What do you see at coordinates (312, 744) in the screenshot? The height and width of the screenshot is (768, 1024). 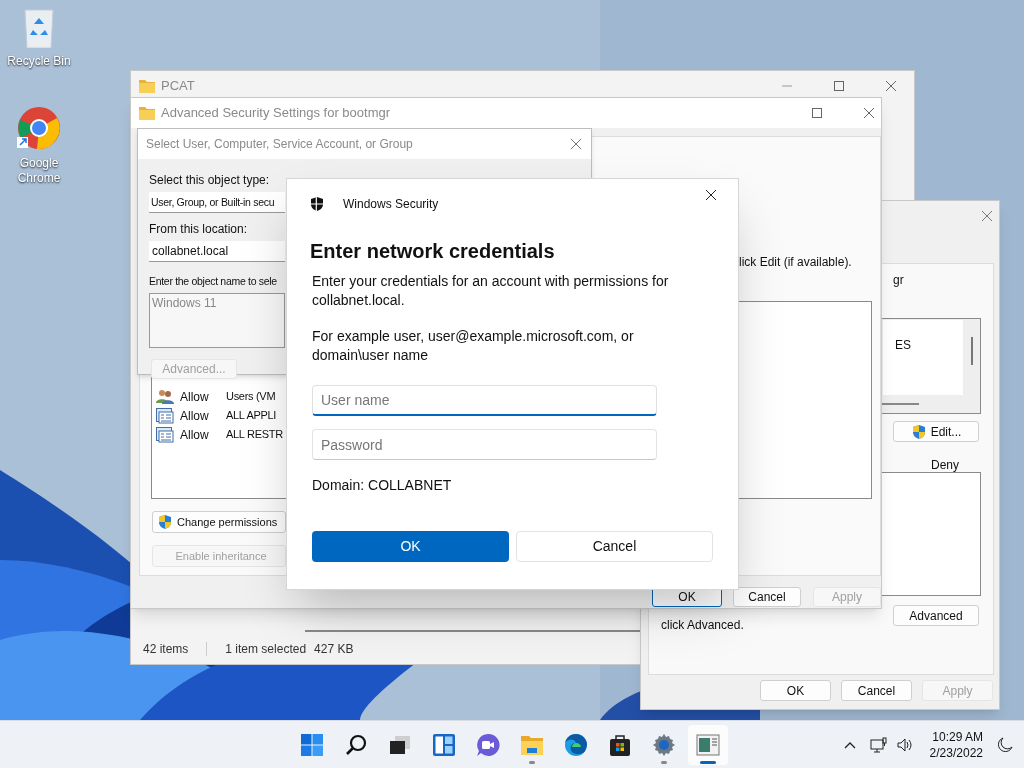 I see `start-icon` at bounding box center [312, 744].